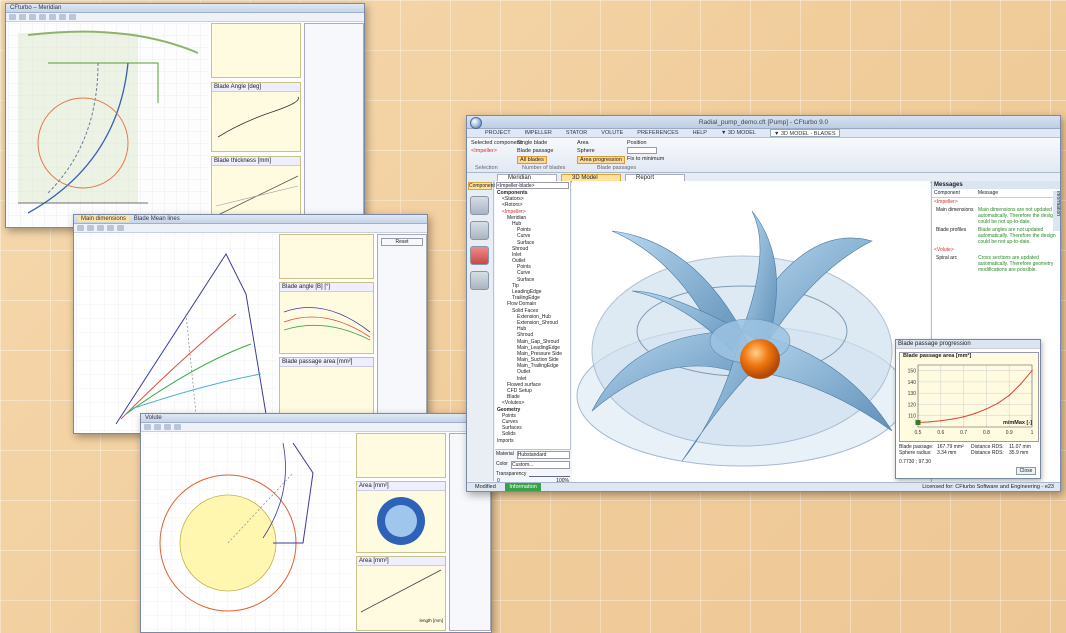 This screenshot has width=1066, height=633. What do you see at coordinates (1056, 211) in the screenshot?
I see `information-side-tab: Information` at bounding box center [1056, 211].